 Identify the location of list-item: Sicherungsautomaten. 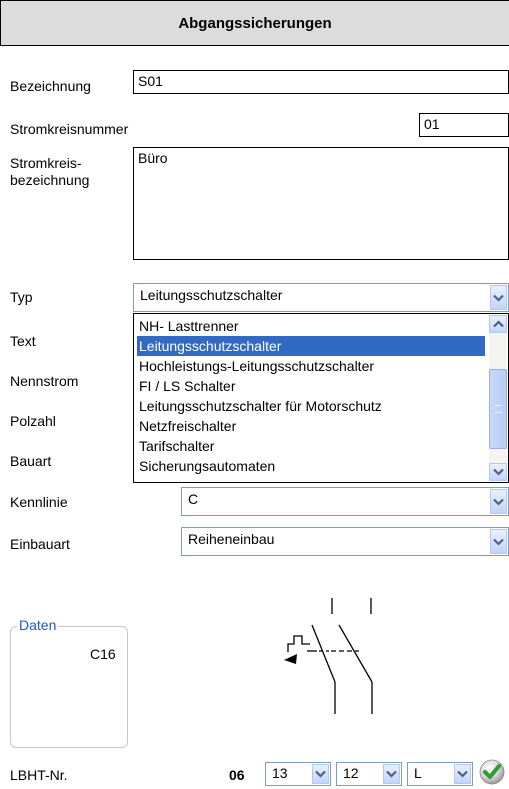
(313, 466).